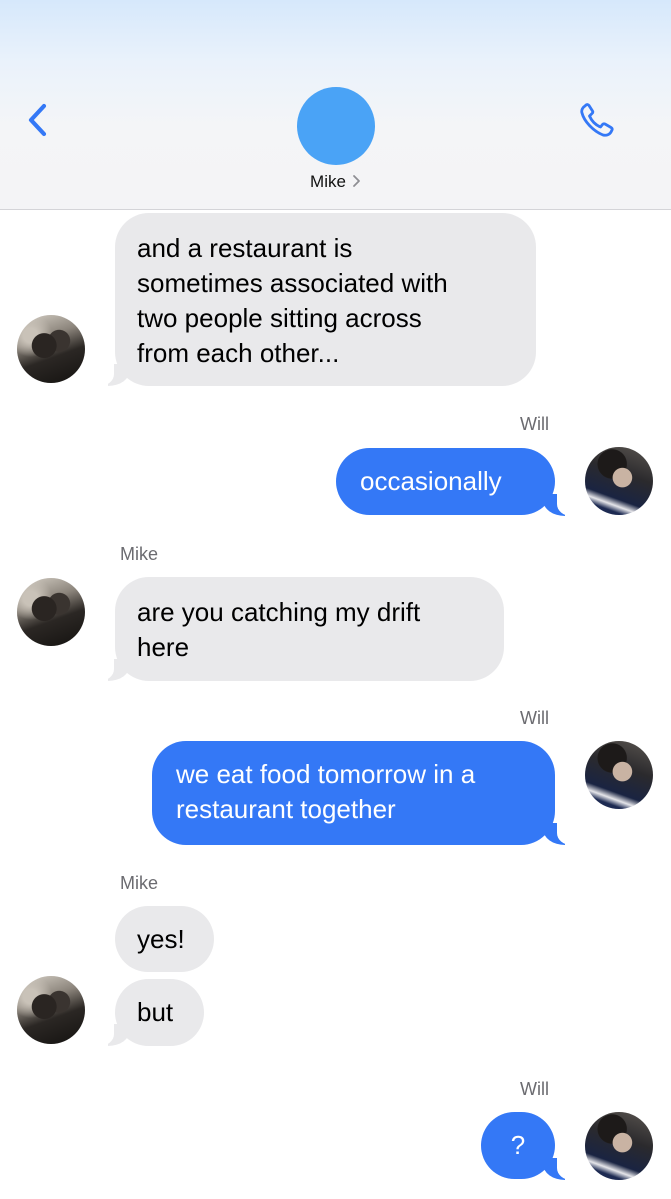 This screenshot has height=1199, width=671. Describe the element at coordinates (309, 629) in the screenshot. I see `message-bubble-incoming: are you catching my drift here` at that location.